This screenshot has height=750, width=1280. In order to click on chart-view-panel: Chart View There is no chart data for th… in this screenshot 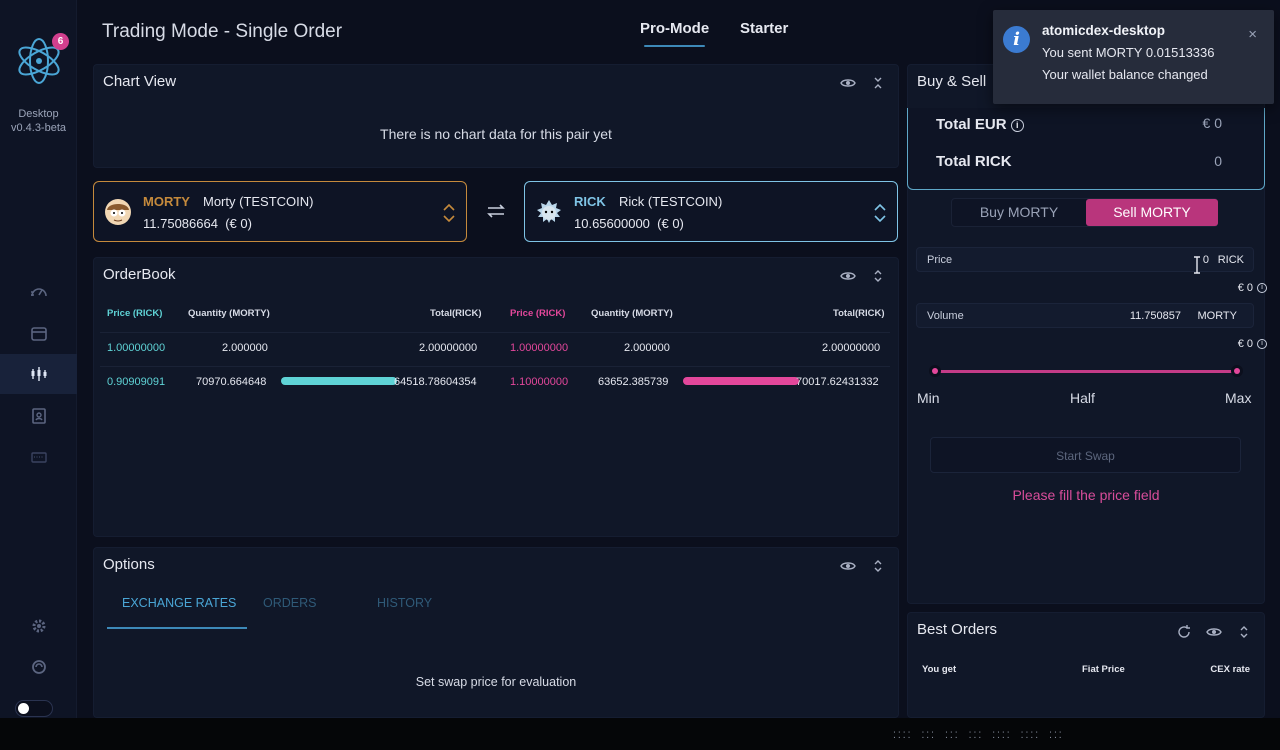, I will do `click(496, 116)`.